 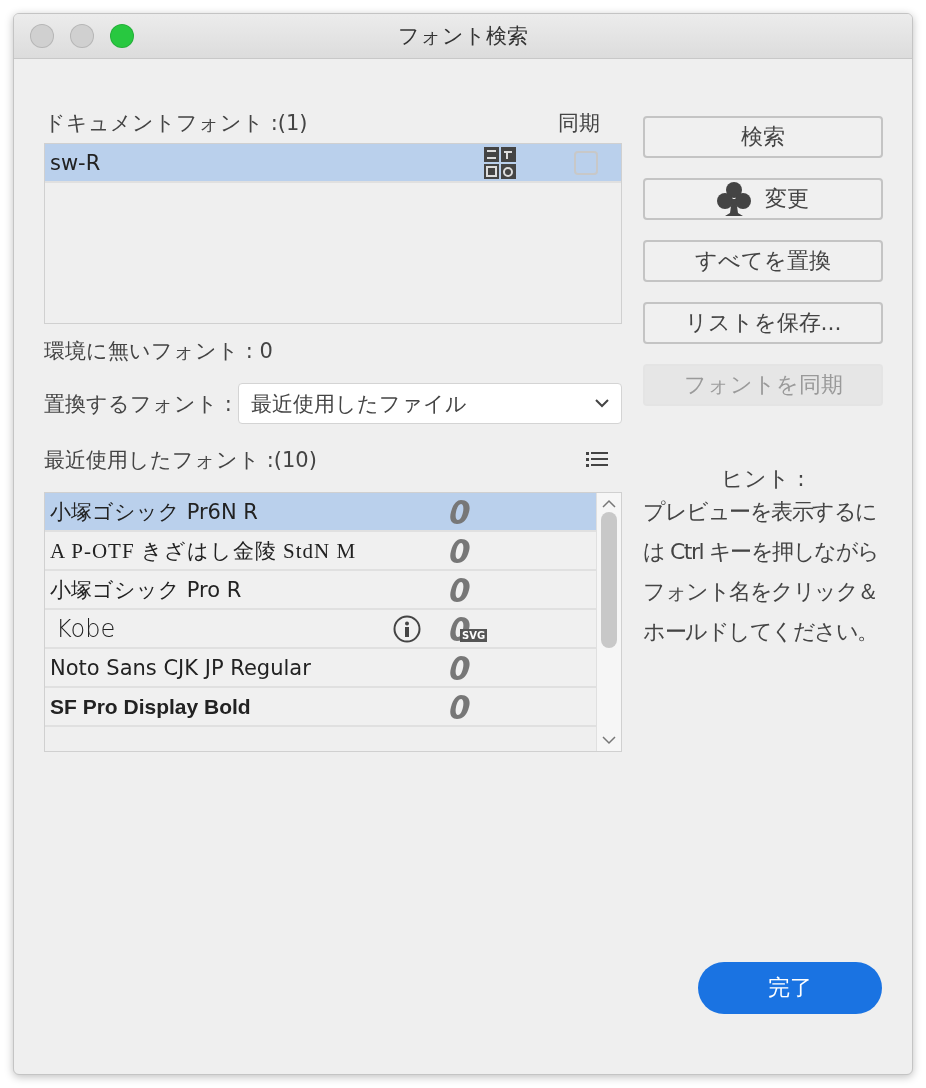 I want to click on font-name: 小塚ゴシック Pr6N R, so click(x=154, y=512).